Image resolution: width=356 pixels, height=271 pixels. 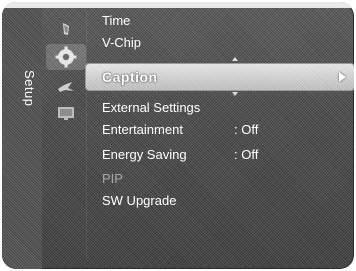 I want to click on menu-item-label: Entertainment, so click(x=142, y=129).